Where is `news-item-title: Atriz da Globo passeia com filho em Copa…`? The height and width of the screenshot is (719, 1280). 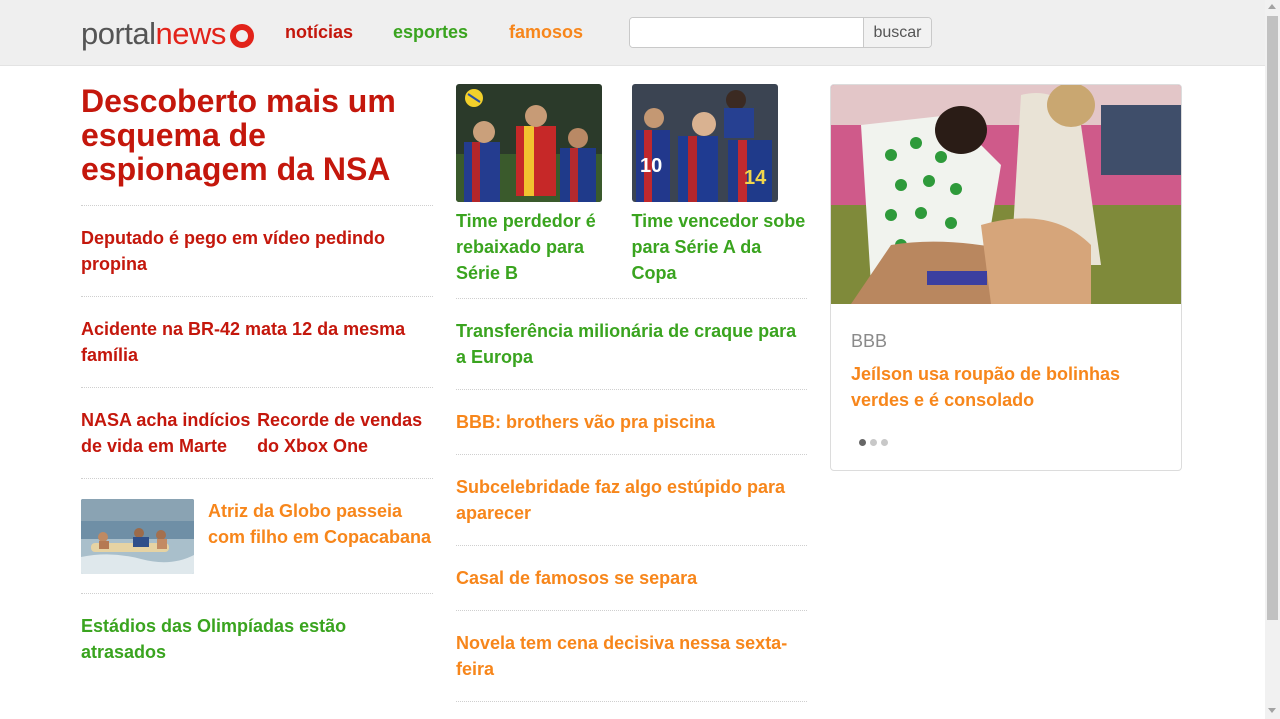 news-item-title: Atriz da Globo passeia com filho em Copa… is located at coordinates (320, 524).